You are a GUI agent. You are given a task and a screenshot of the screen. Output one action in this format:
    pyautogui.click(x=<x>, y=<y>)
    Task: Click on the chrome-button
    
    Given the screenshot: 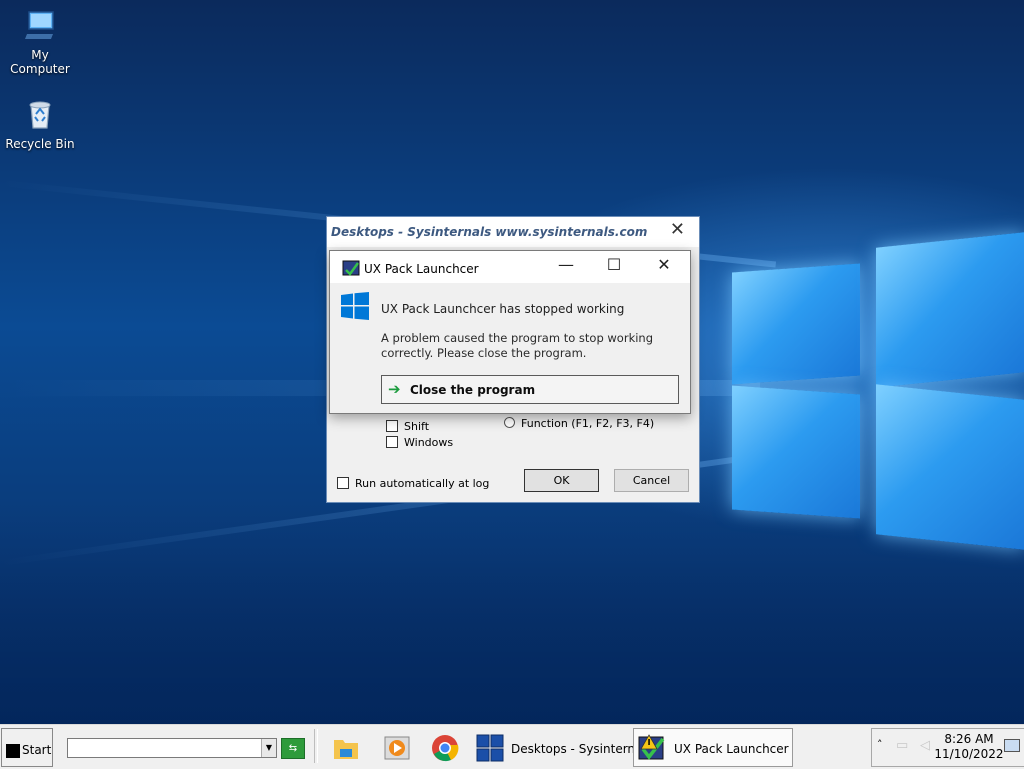 What is the action you would take?
    pyautogui.click(x=446, y=747)
    